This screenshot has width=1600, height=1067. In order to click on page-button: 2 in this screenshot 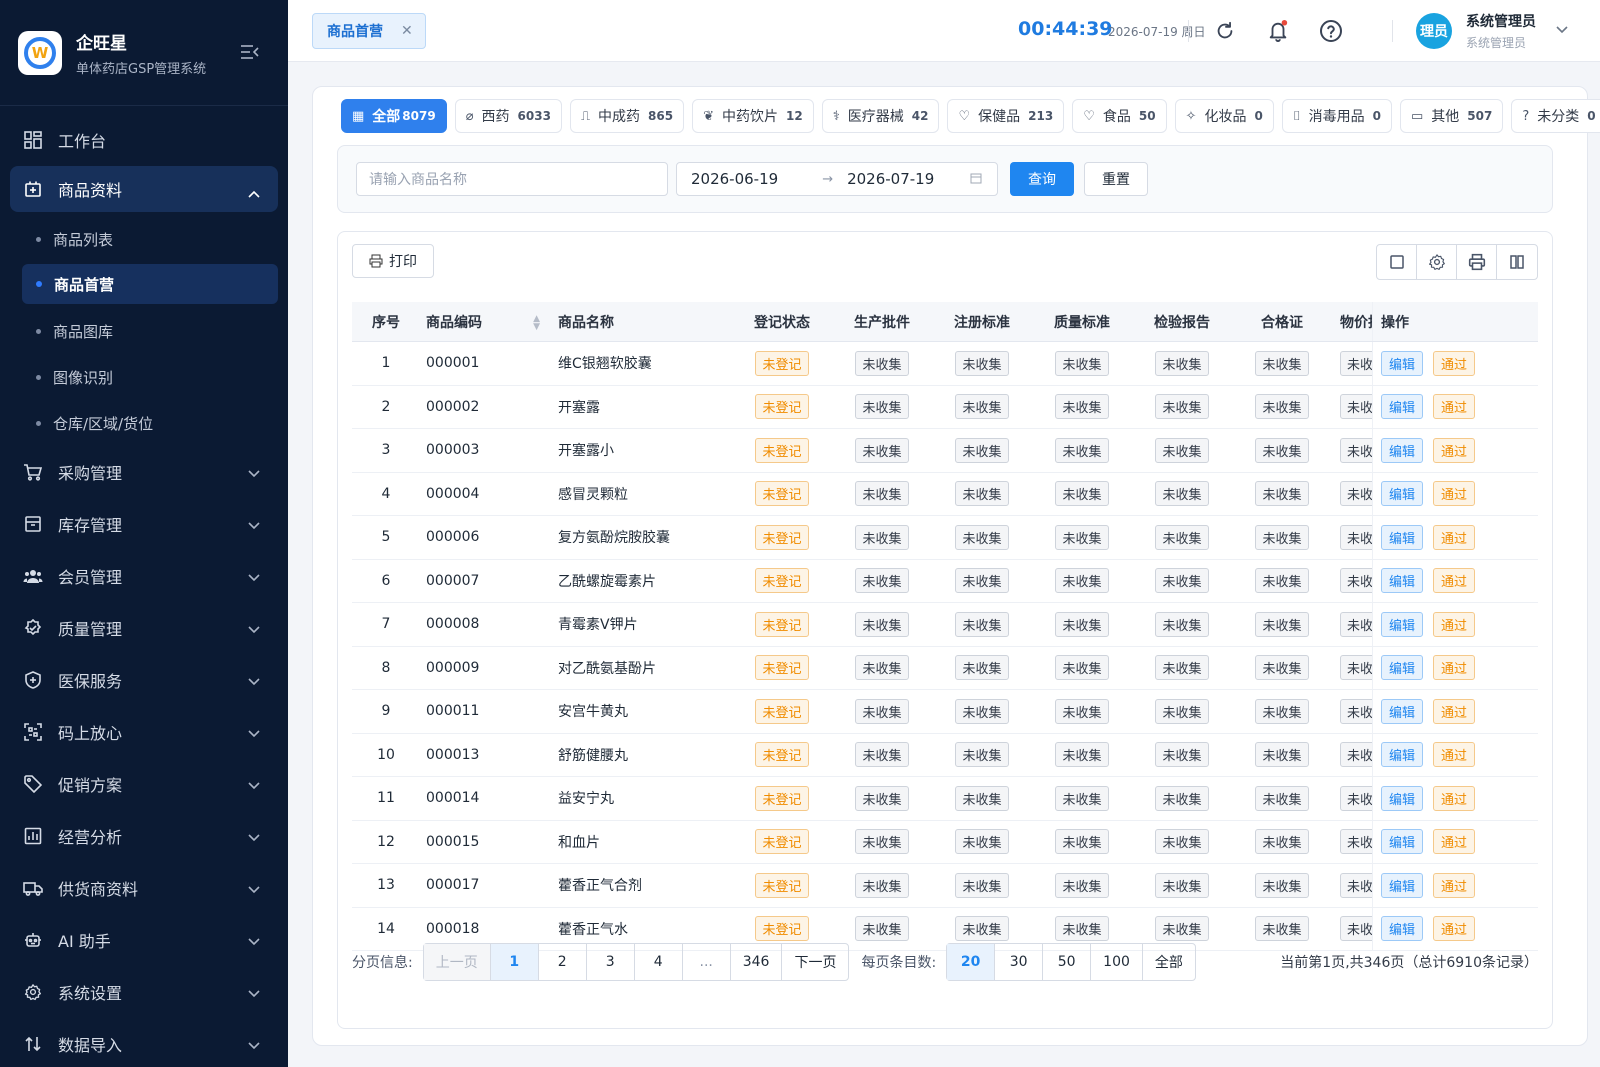, I will do `click(563, 962)`.